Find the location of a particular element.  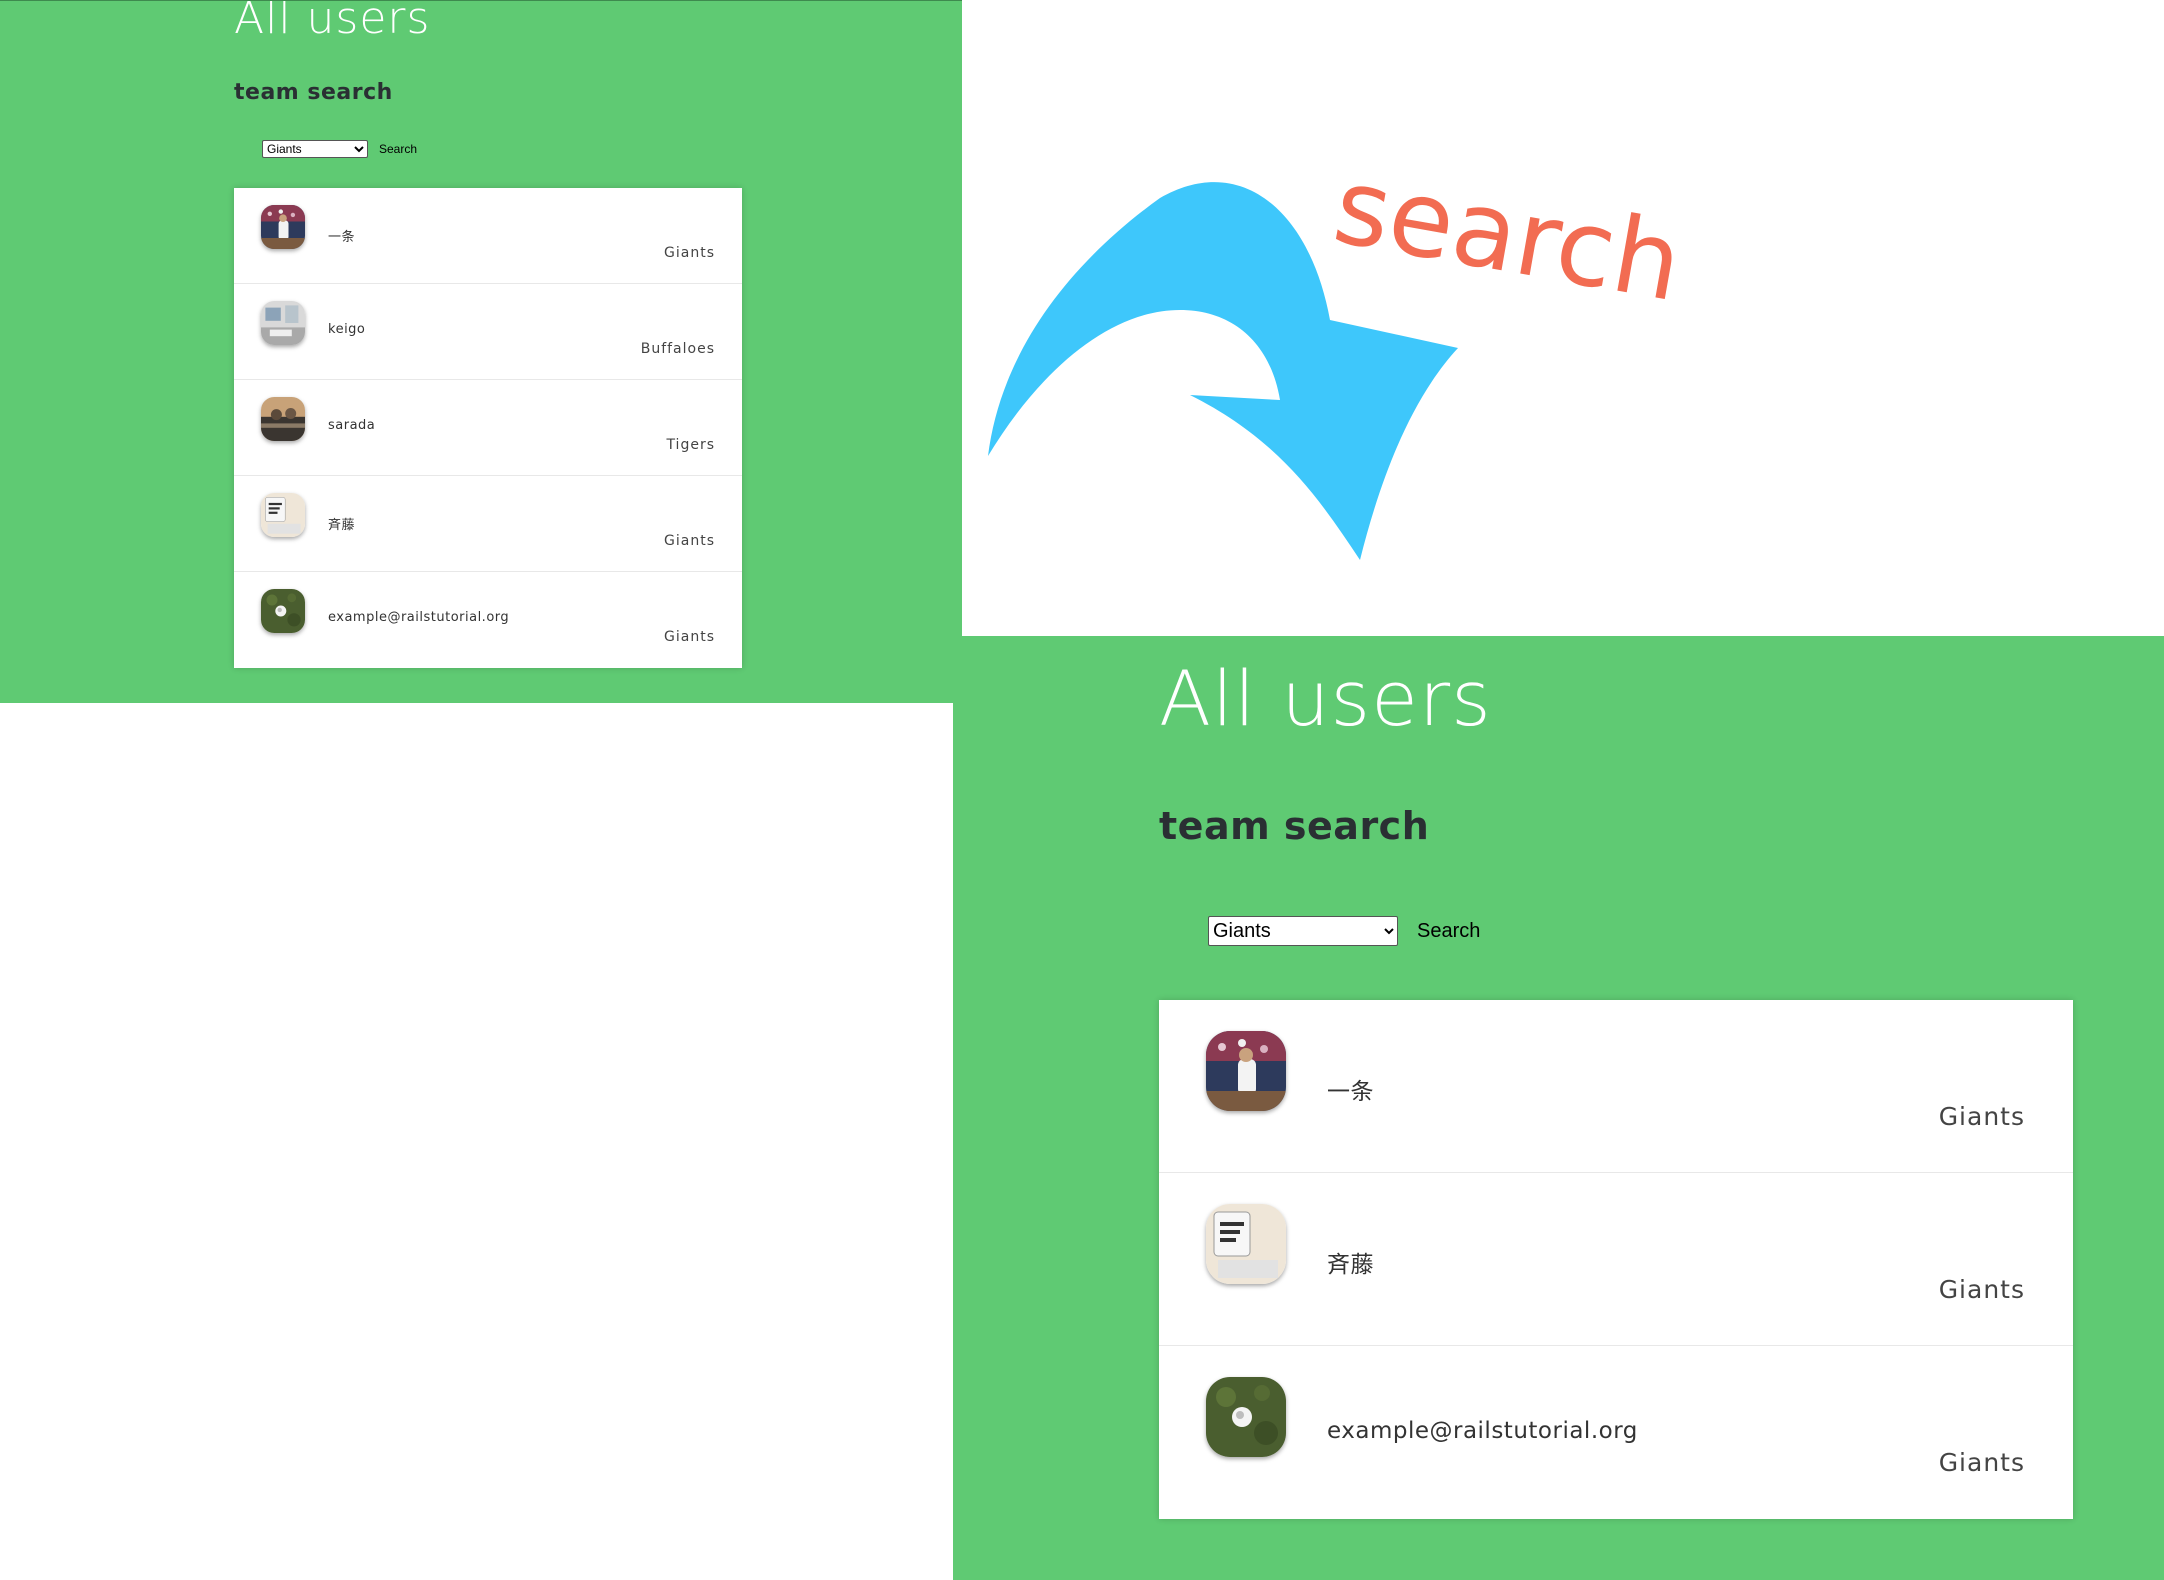

statue-photo is located at coordinates (283, 419).